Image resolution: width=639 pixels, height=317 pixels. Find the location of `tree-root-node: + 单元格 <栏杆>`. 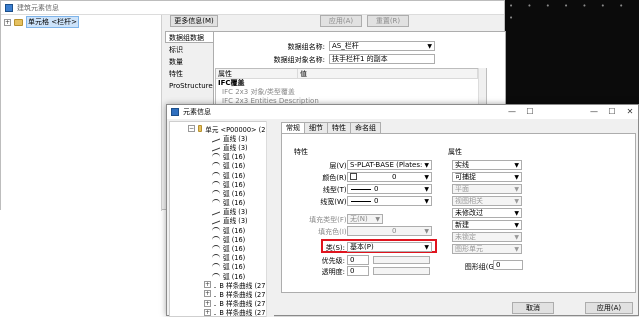

tree-root-node: + 单元格 <栏杆> is located at coordinates (81, 22).